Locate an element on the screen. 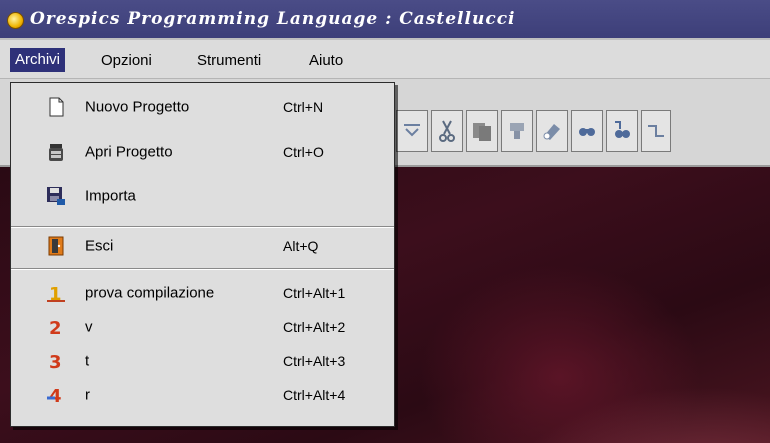  svg-text: 2 is located at coordinates (55, 328).